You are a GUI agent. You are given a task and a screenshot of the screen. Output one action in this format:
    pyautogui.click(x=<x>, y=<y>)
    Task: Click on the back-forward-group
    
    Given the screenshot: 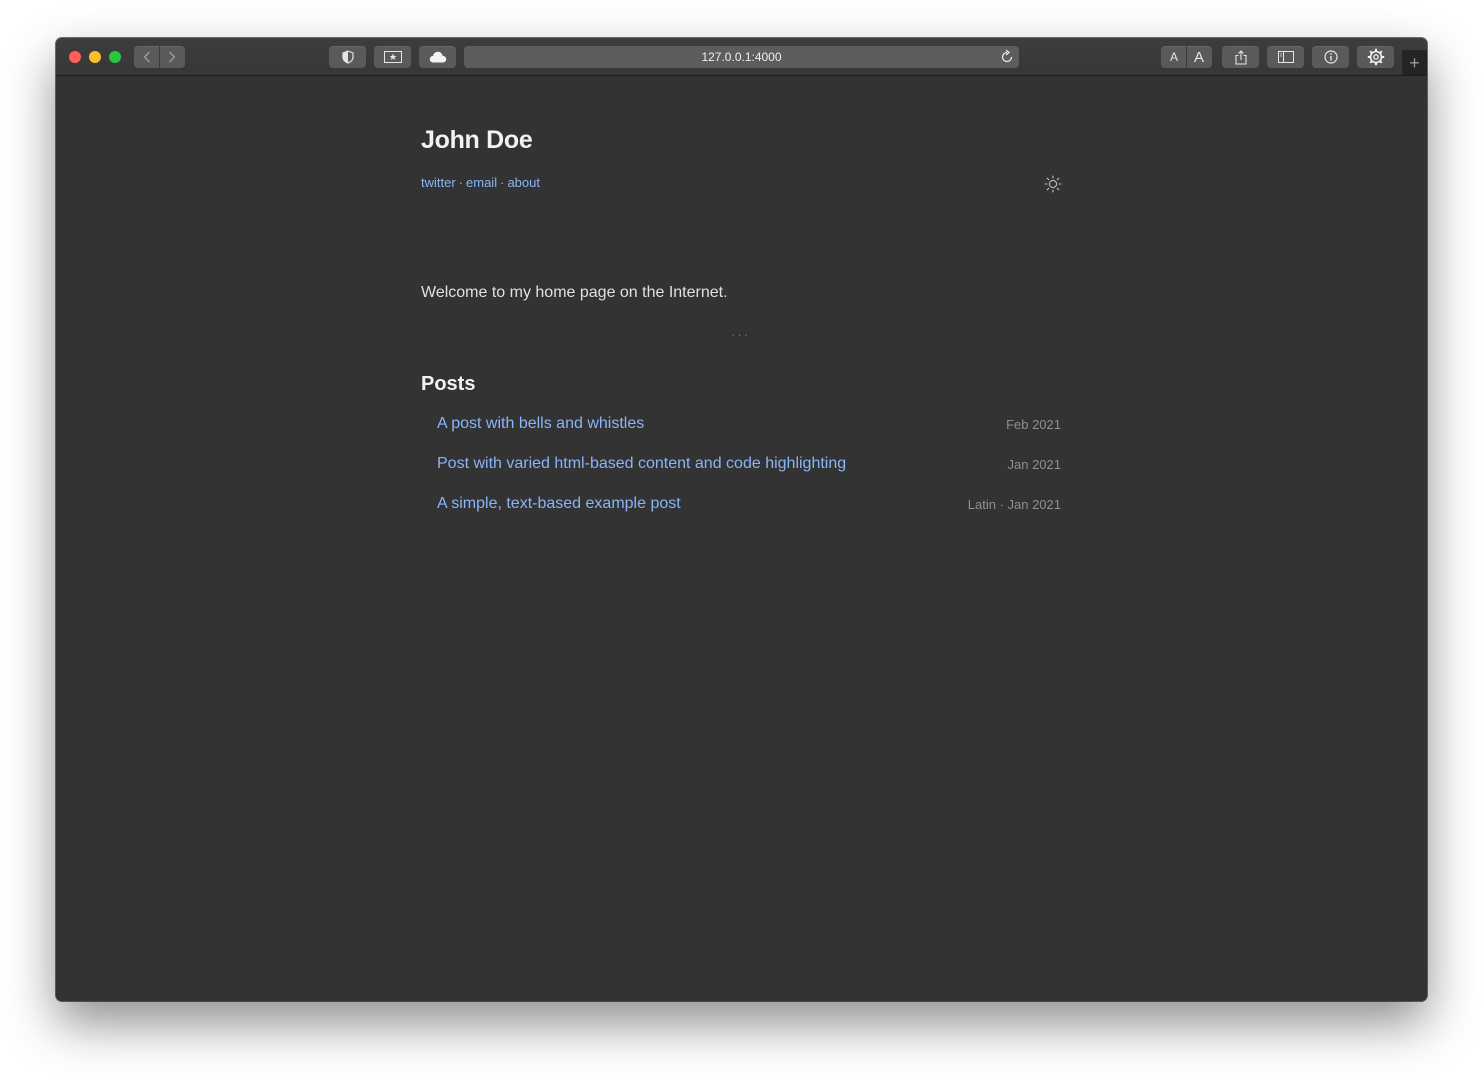 What is the action you would take?
    pyautogui.click(x=159, y=57)
    